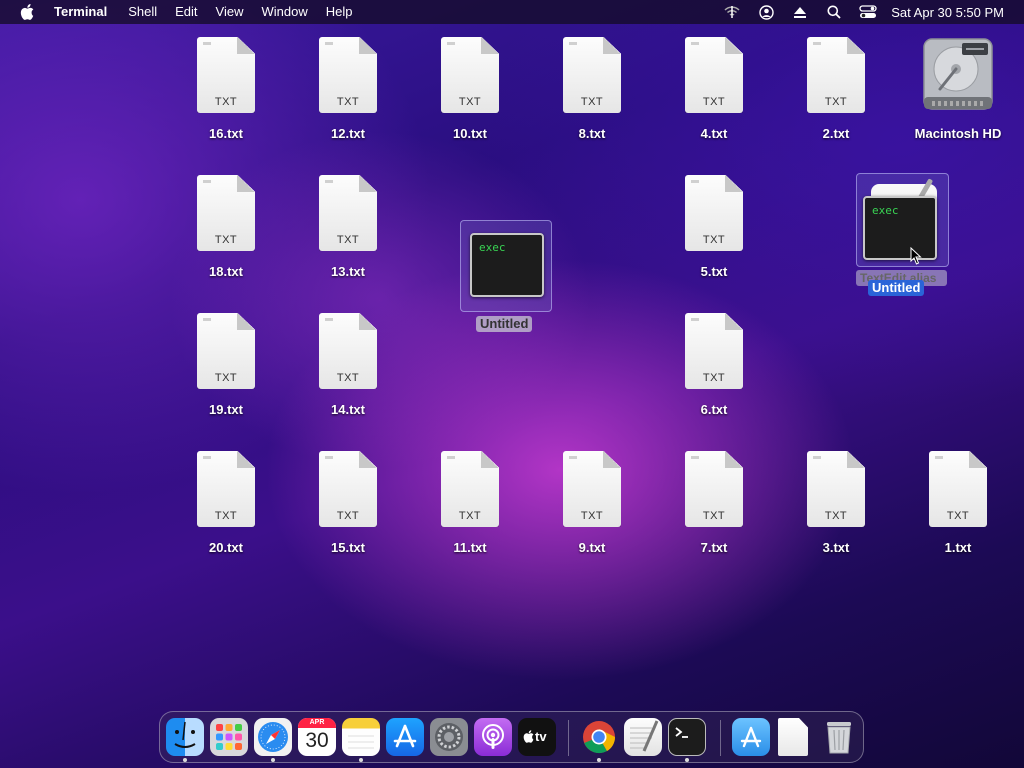  Describe the element at coordinates (186, 12) in the screenshot. I see `menu-edit: Edit` at that location.